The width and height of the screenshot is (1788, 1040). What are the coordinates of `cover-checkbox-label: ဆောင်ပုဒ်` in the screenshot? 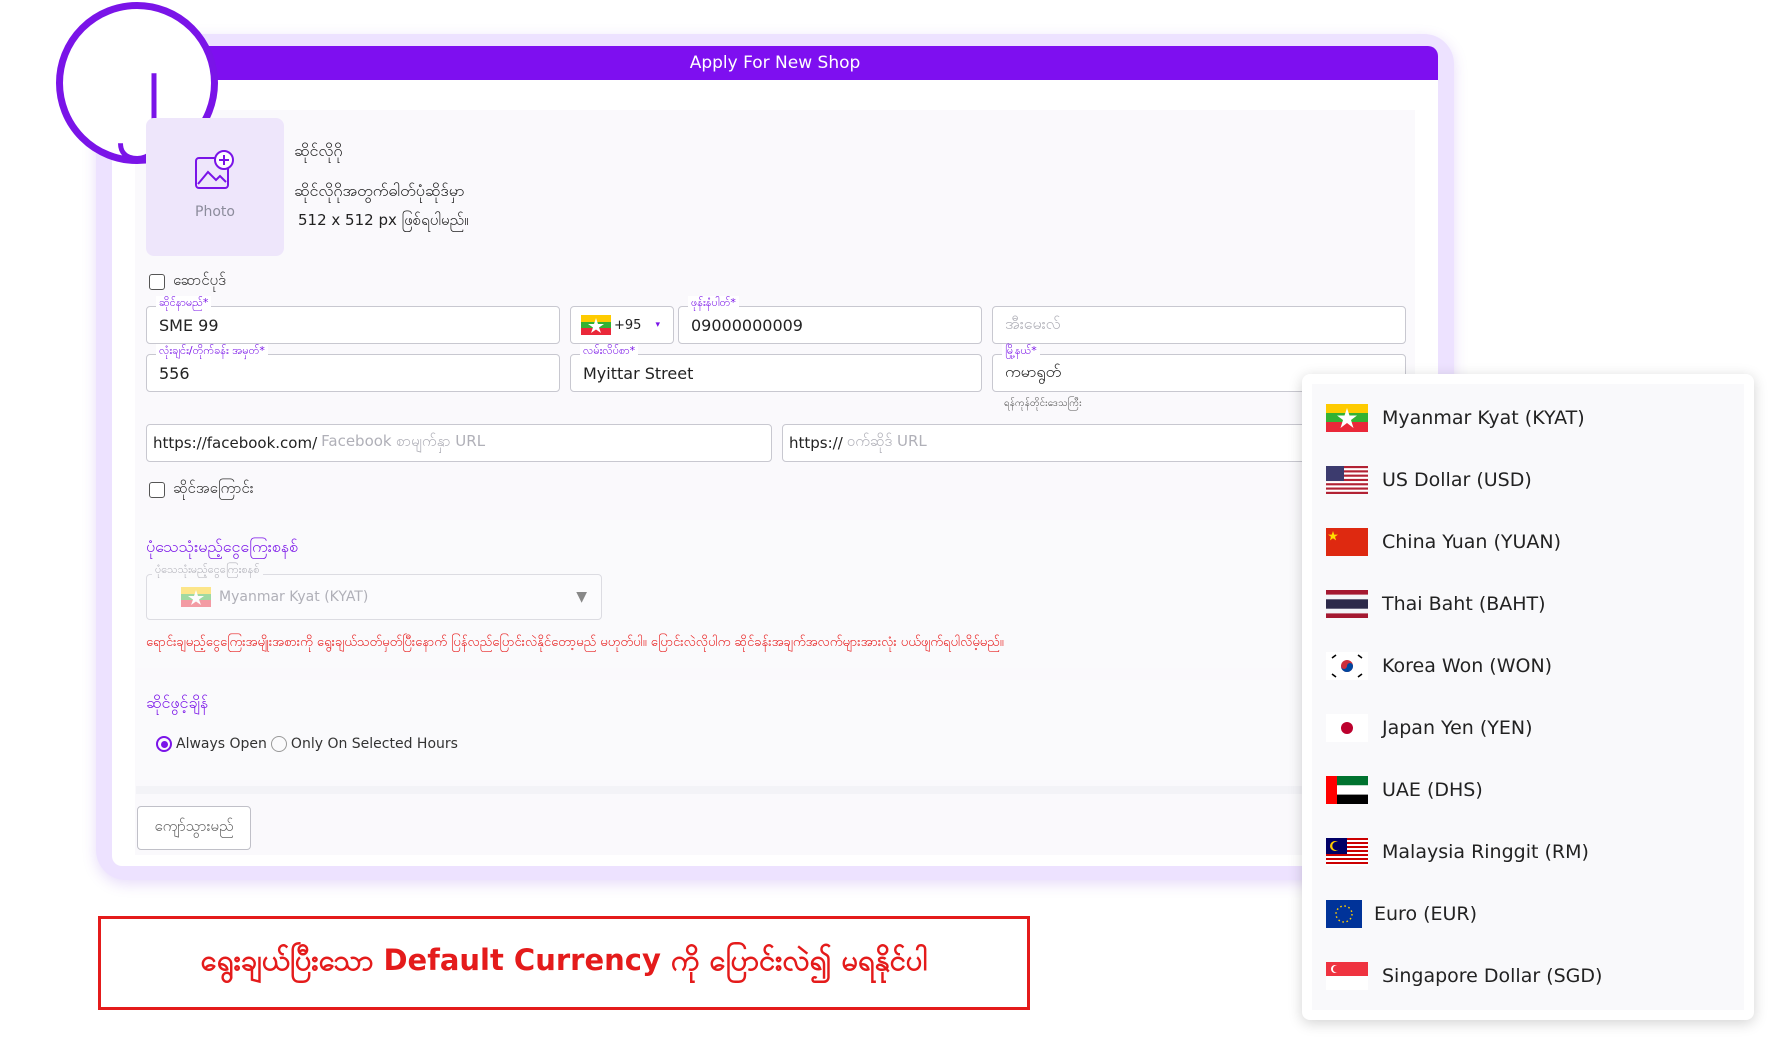 It's located at (199, 280).